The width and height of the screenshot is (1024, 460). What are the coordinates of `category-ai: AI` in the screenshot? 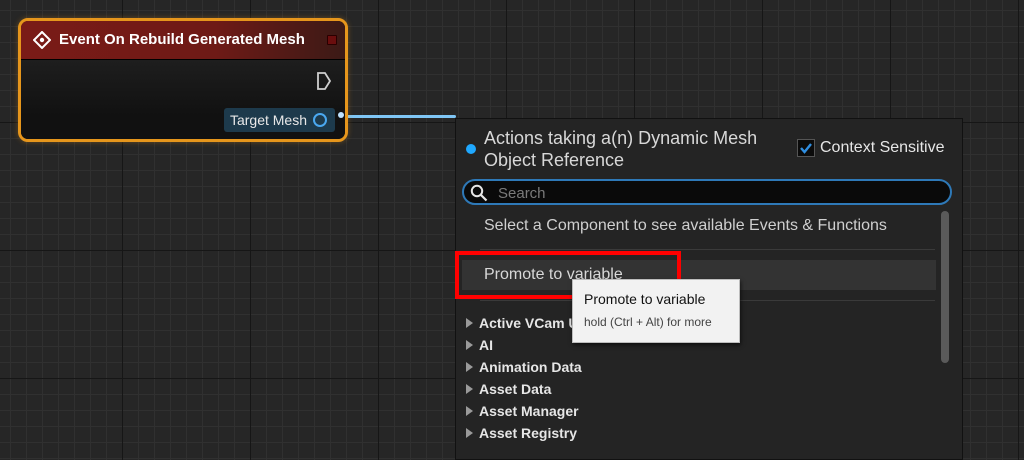 It's located at (479, 345).